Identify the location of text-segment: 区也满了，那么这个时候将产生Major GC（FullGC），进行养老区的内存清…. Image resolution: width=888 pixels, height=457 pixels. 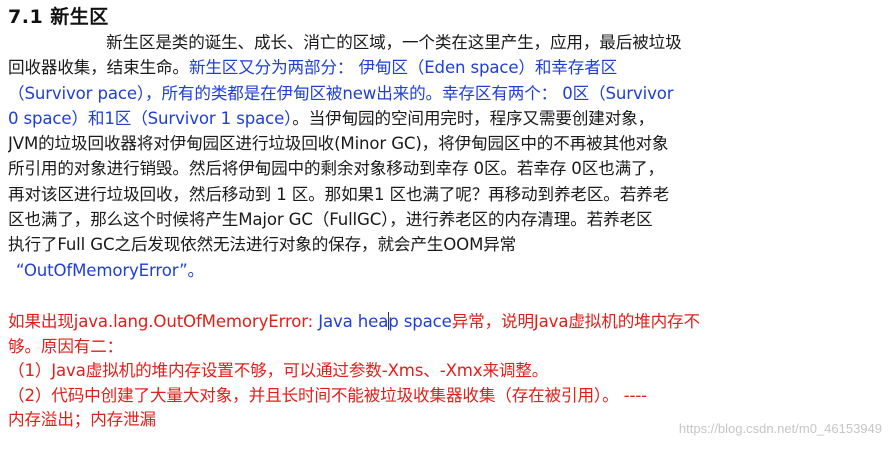
(330, 220).